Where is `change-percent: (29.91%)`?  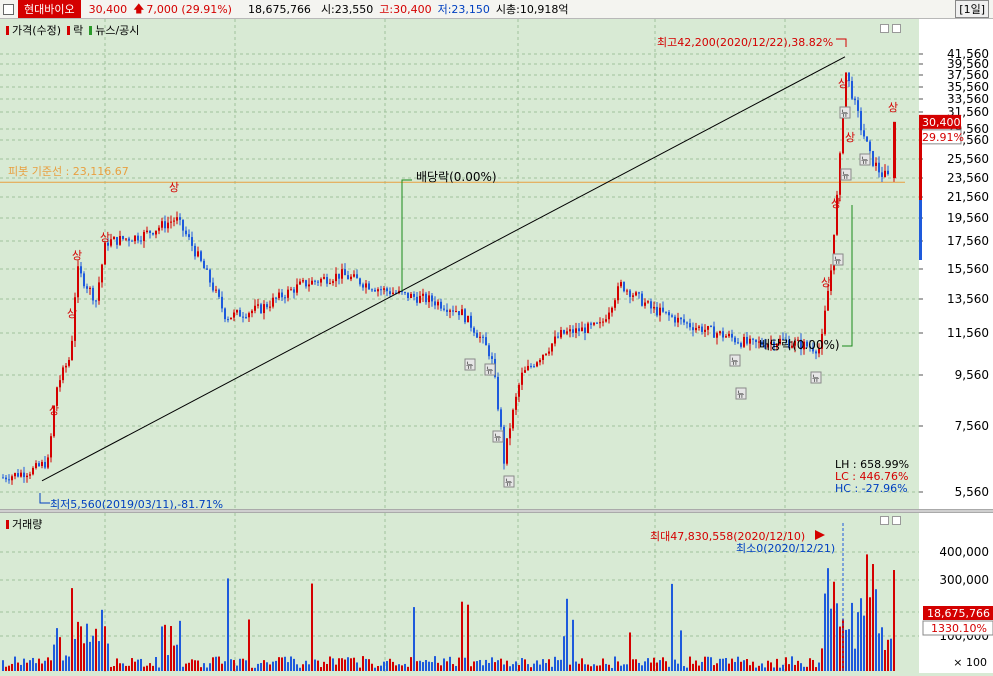
change-percent: (29.91%) is located at coordinates (206, 9).